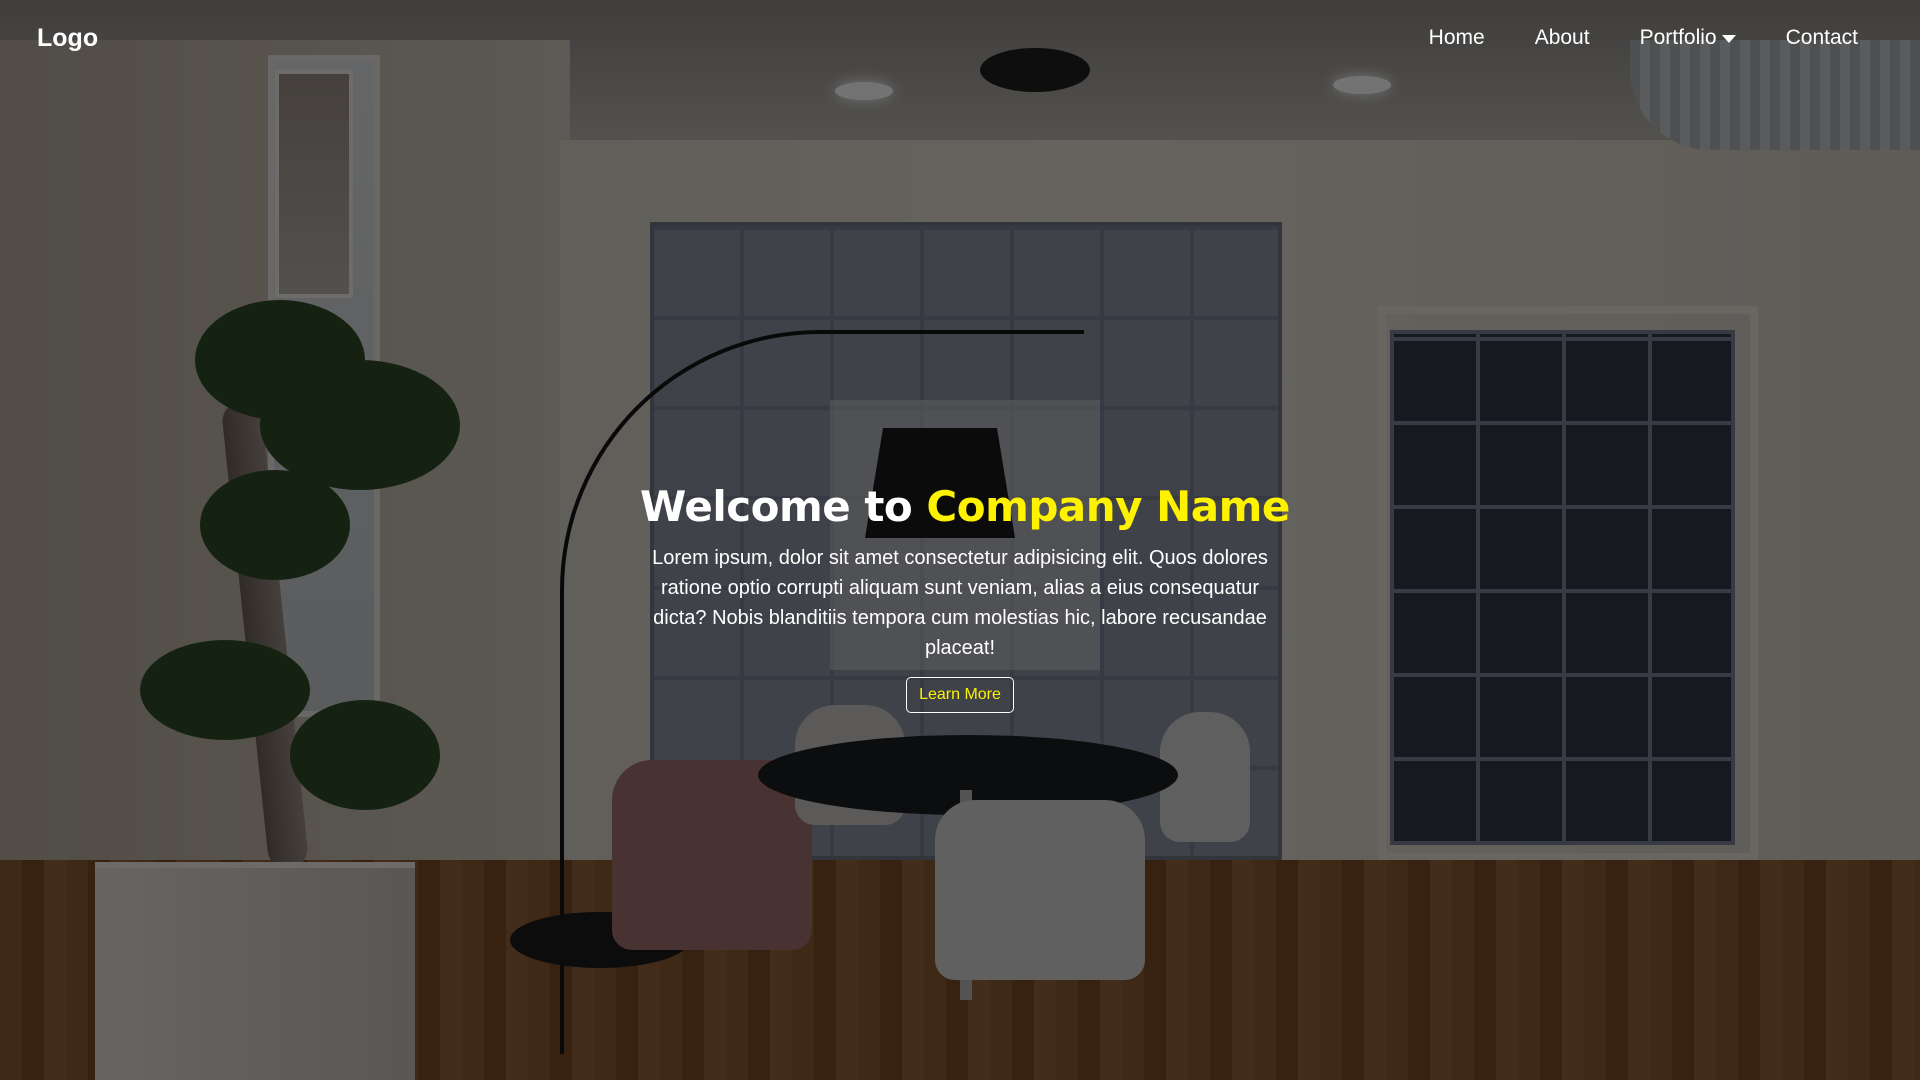 Image resolution: width=1920 pixels, height=1080 pixels. Describe the element at coordinates (67, 38) in the screenshot. I see `logo: Logo` at that location.